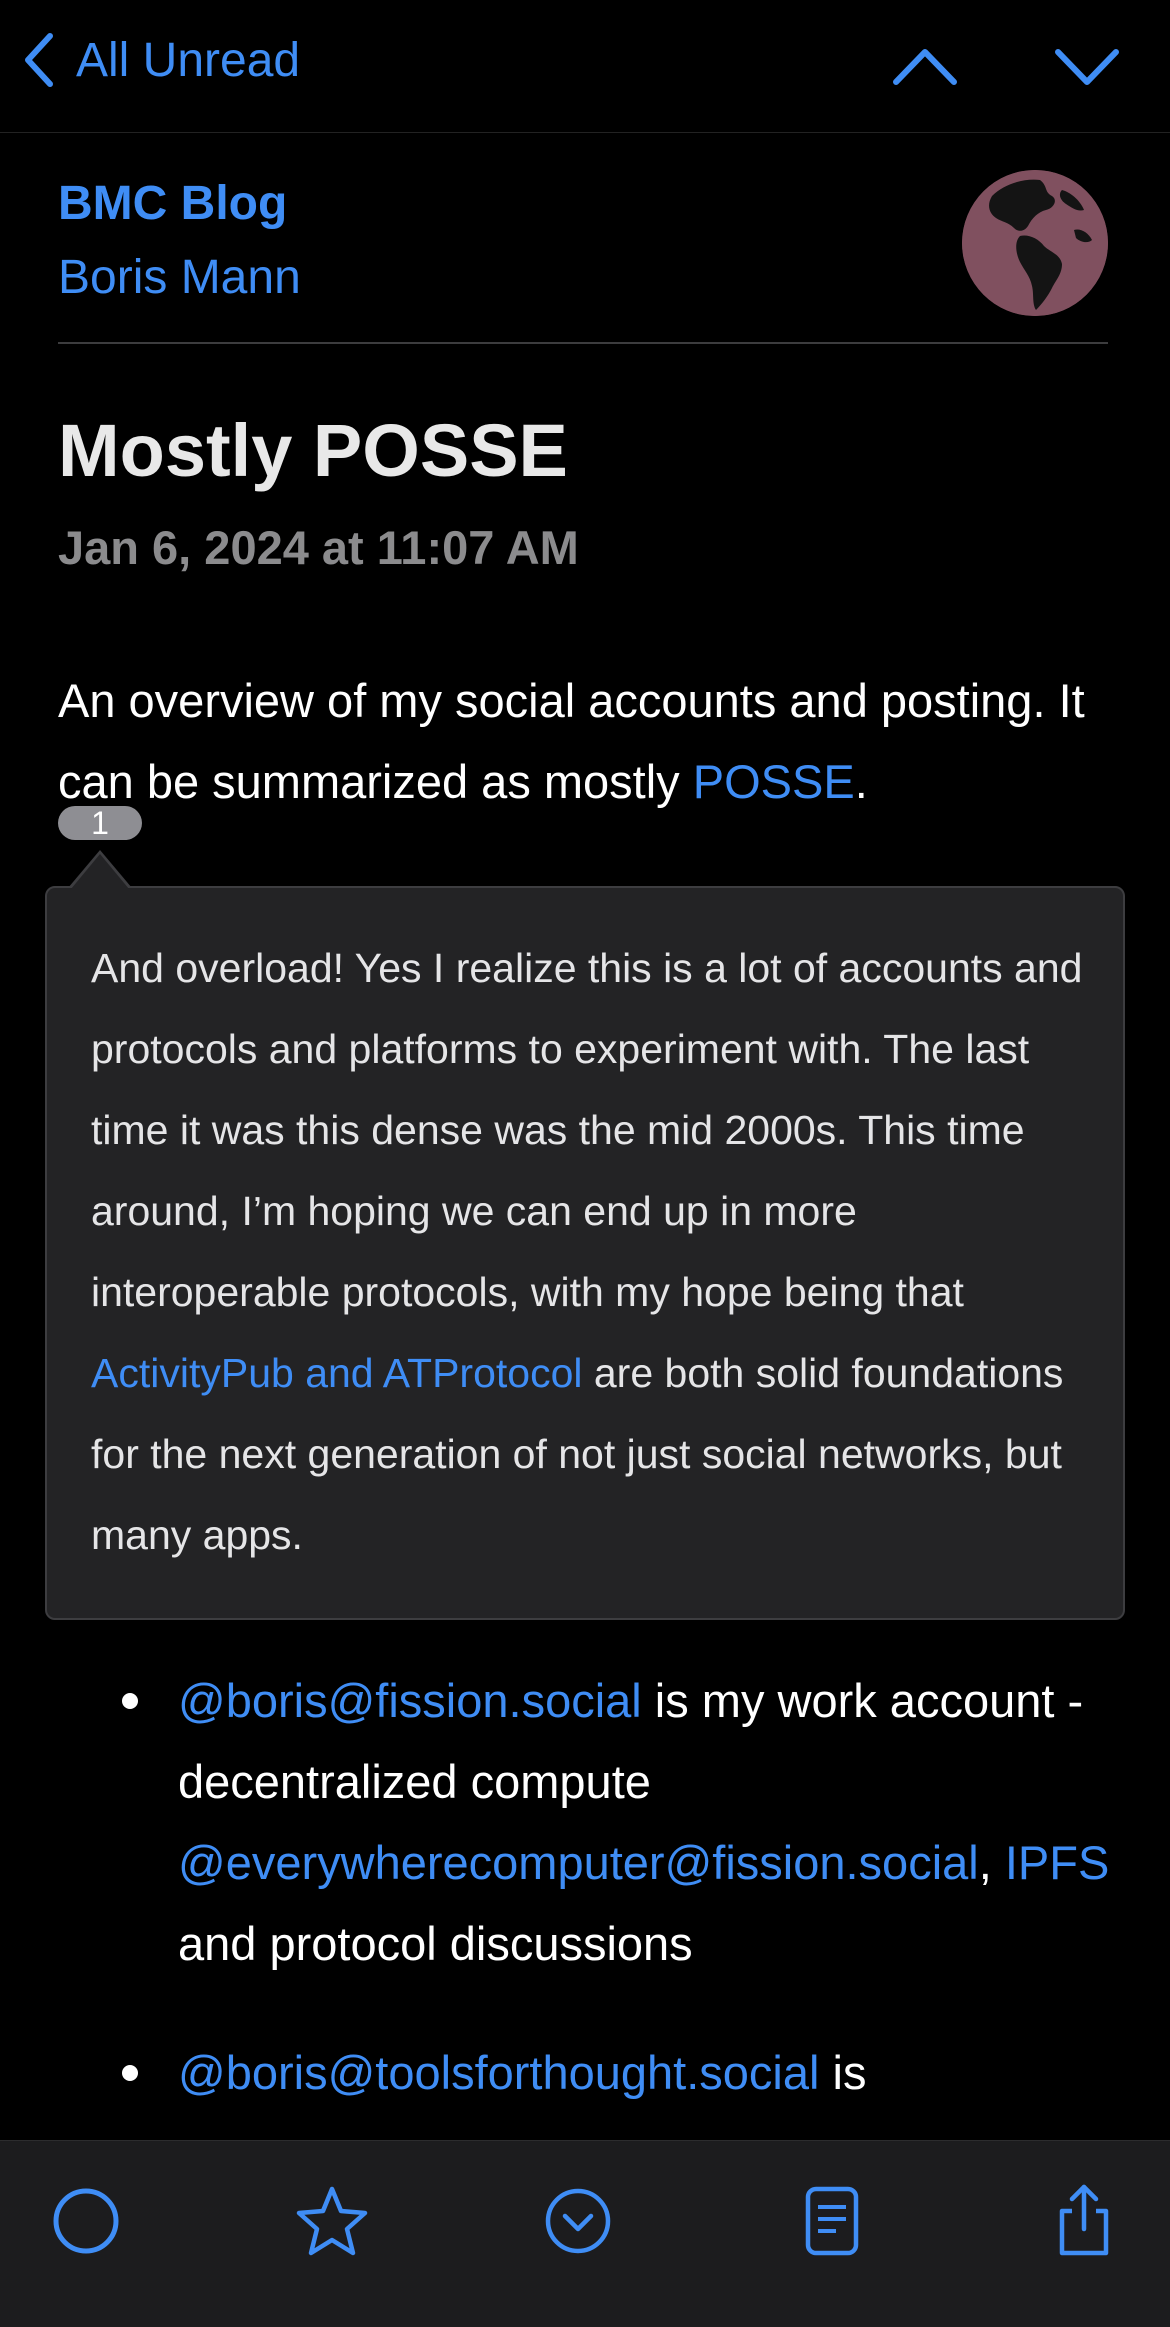  Describe the element at coordinates (100, 871) in the screenshot. I see `popover-arrow` at that location.